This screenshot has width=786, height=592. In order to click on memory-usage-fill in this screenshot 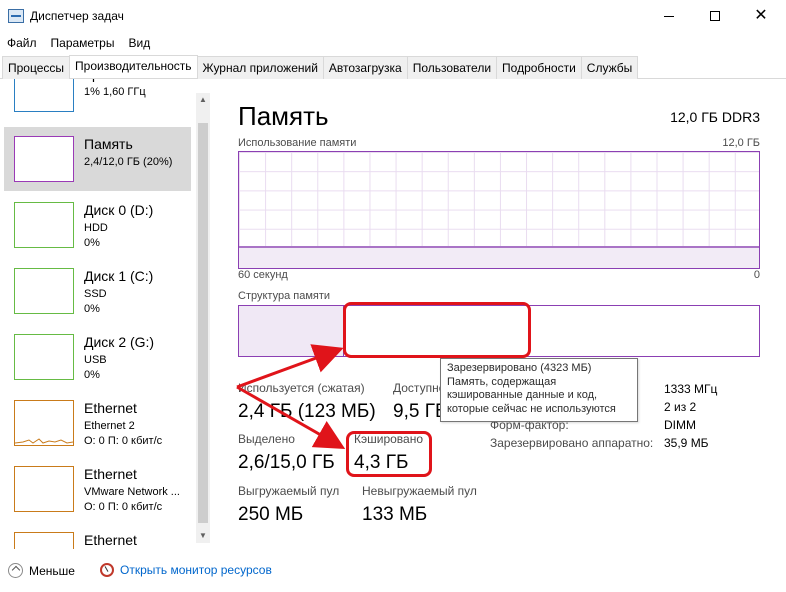, I will do `click(499, 257)`.